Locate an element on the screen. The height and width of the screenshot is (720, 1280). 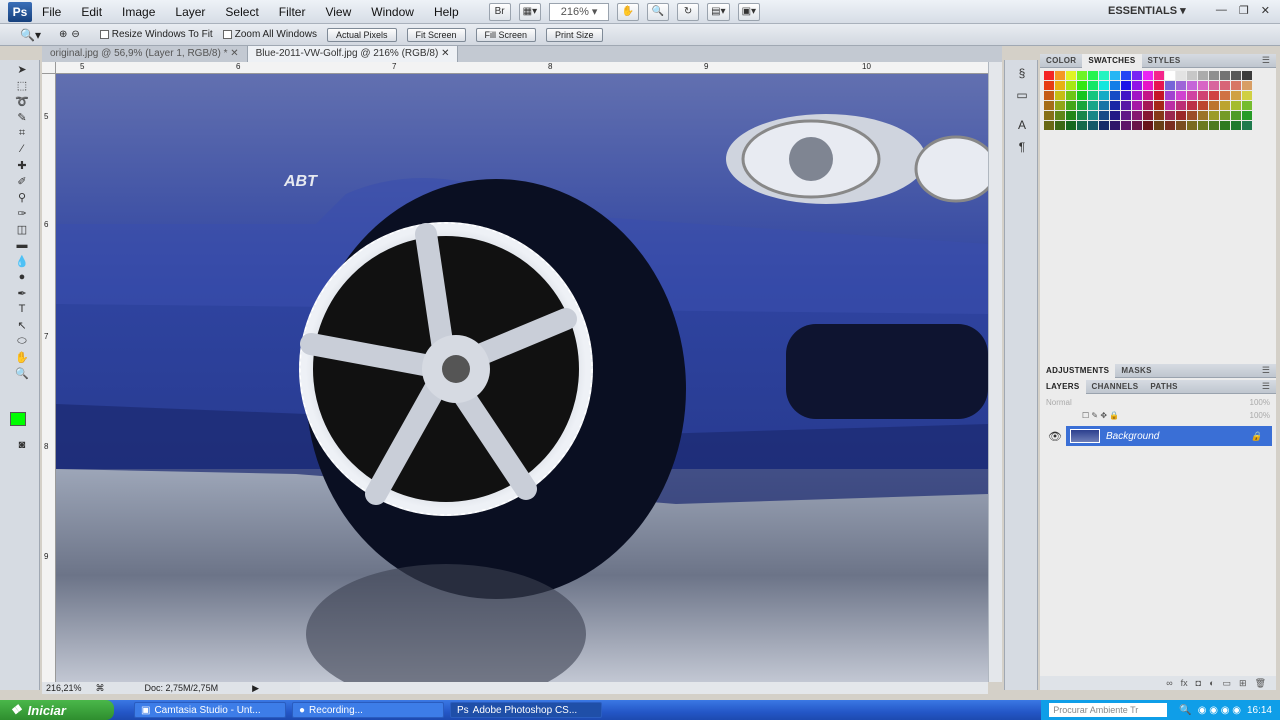
rotate-view-icon: ↻ is located at coordinates (688, 11).